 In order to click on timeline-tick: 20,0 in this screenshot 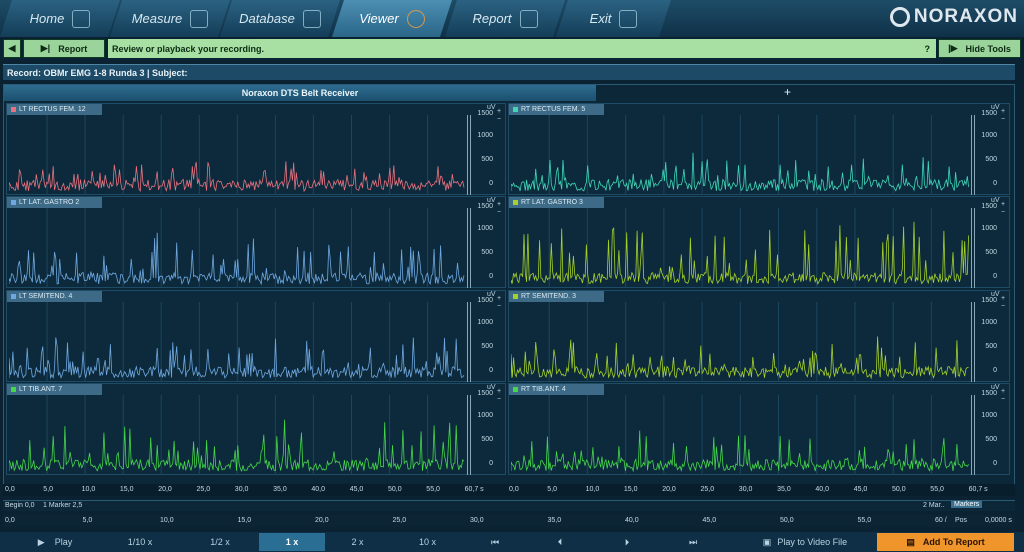, I will do `click(322, 520)`.